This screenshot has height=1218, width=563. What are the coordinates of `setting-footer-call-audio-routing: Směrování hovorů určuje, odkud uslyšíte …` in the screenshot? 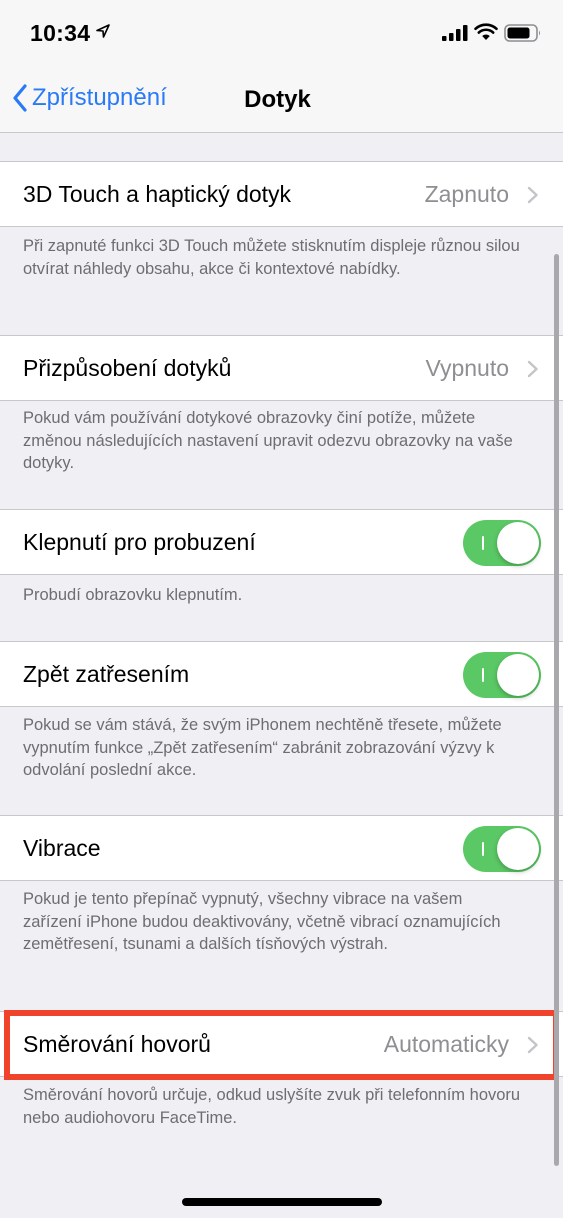 It's located at (272, 1106).